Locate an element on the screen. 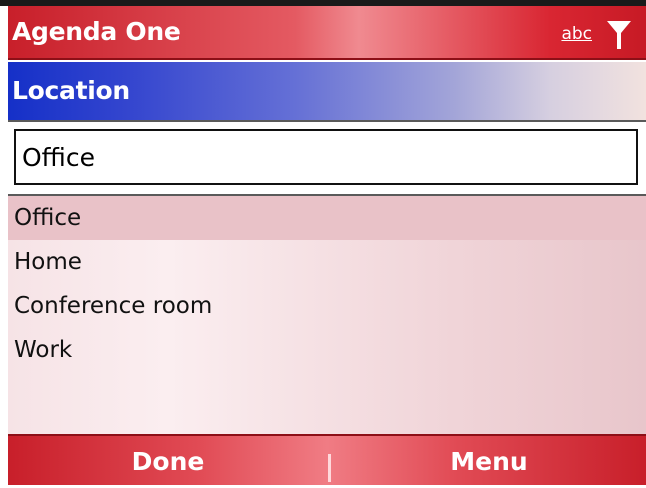 This screenshot has height=488, width=646. section-title: Location is located at coordinates (71, 90).